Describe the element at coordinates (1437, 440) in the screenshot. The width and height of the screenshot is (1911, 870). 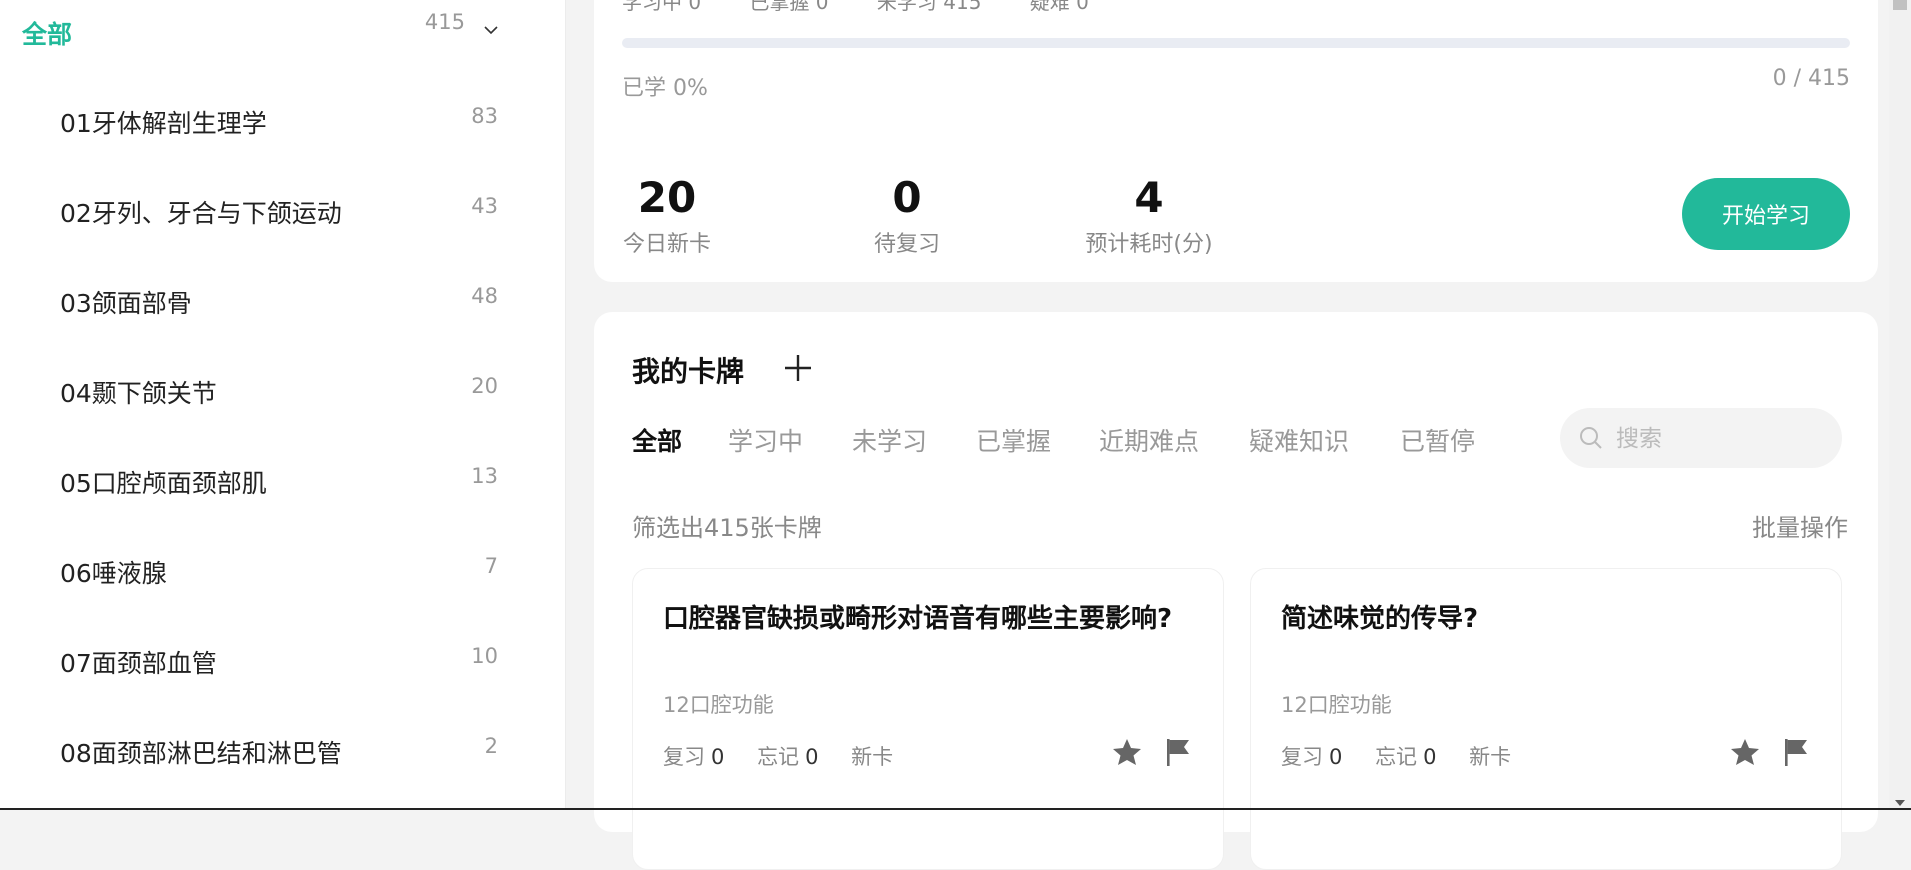
I see `tab-paused: 已暂停` at that location.